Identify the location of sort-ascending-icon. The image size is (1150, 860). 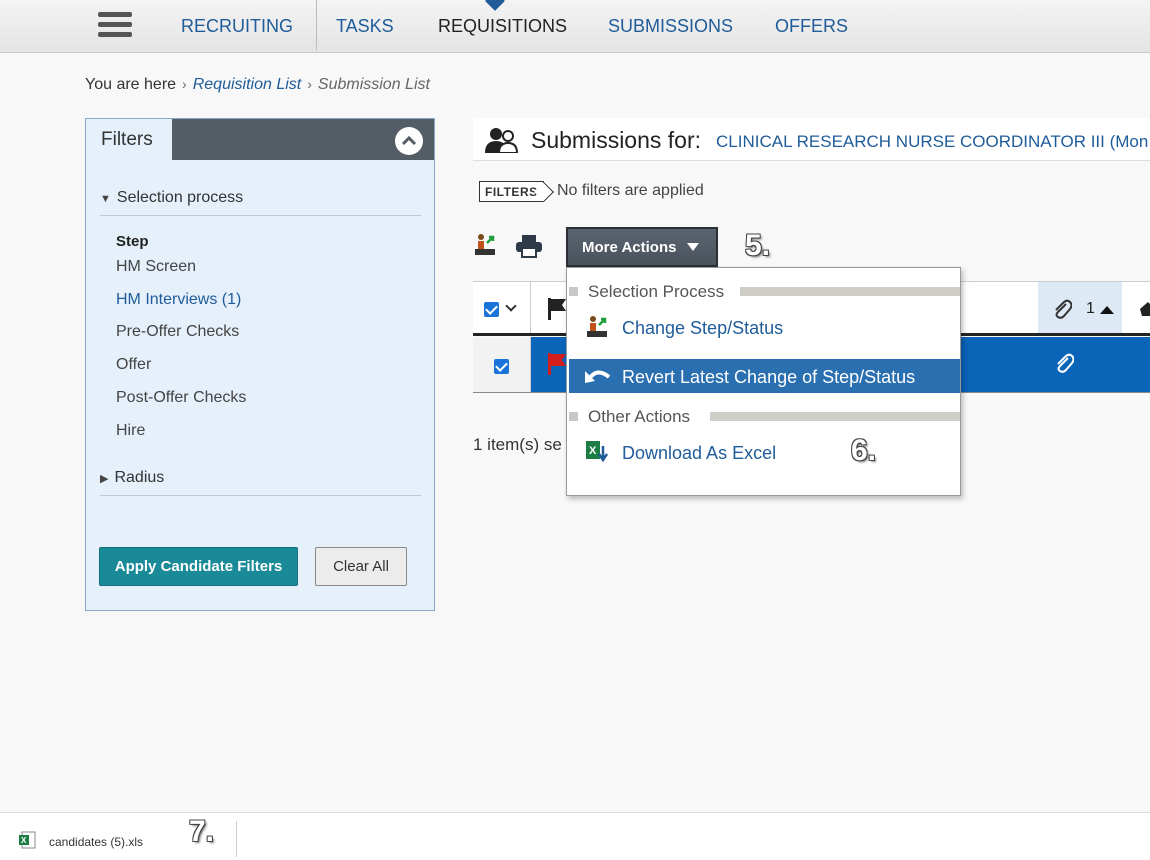
(1107, 310).